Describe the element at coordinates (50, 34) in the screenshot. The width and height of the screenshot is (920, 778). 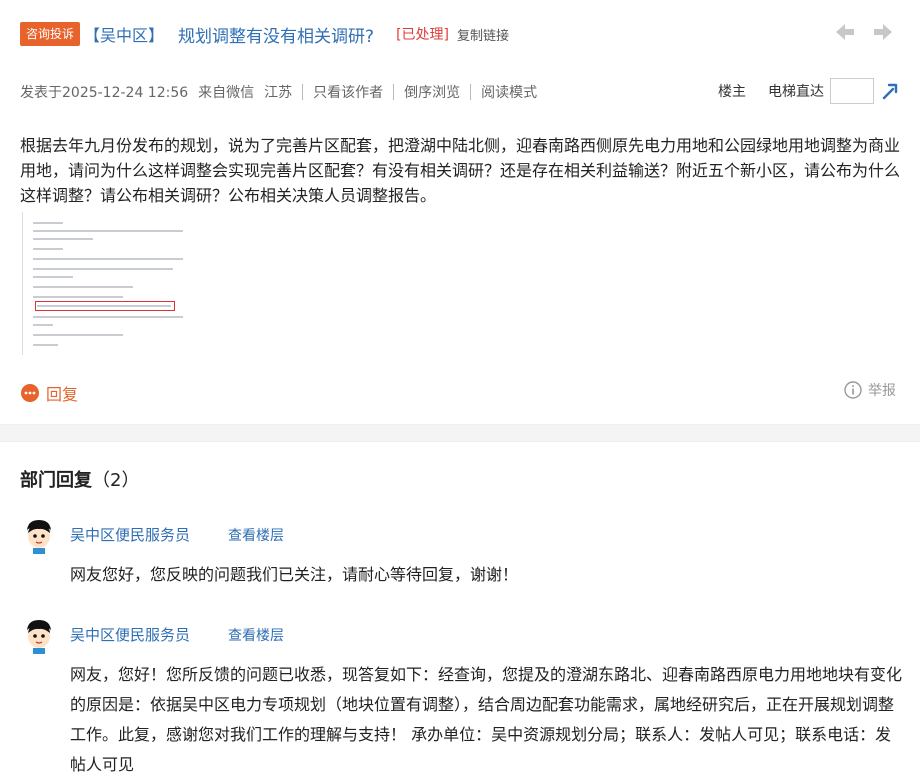
I see `category-badge: 咨询投诉` at that location.